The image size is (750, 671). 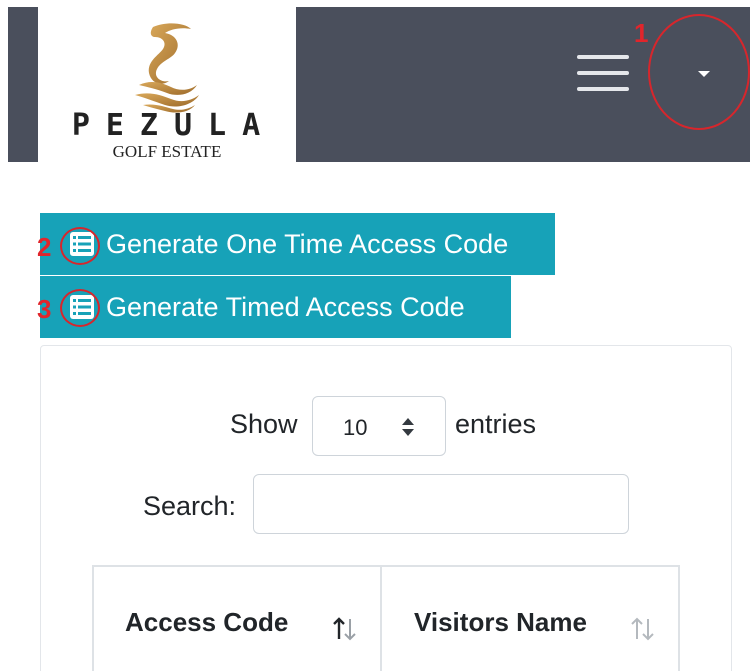 I want to click on generate-one-time-code-label: Generate One Time Access Code, so click(x=307, y=243).